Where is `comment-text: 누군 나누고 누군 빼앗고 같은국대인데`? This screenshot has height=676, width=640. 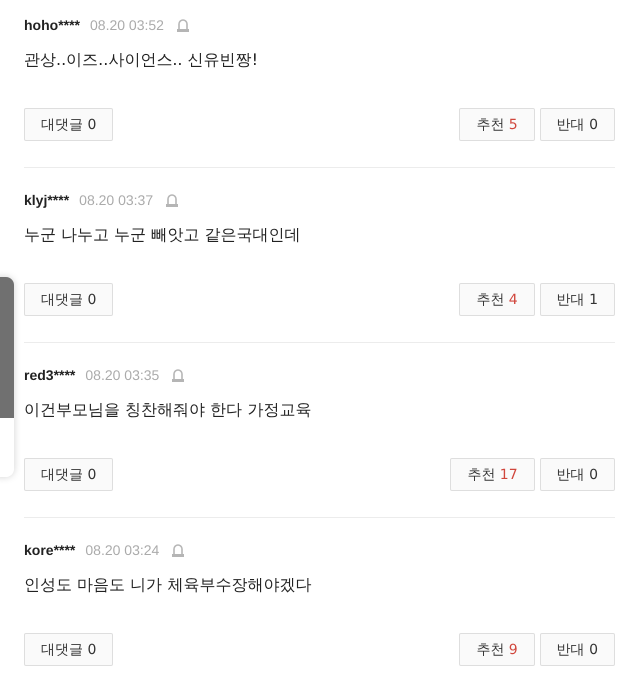
comment-text: 누군 나누고 누군 빼앗고 같은국대인데 is located at coordinates (163, 235).